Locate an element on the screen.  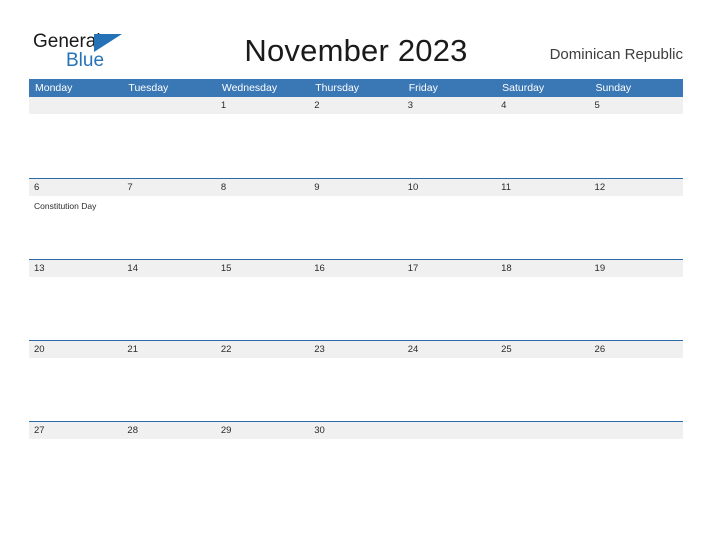
day-number: 19 is located at coordinates (636, 268).